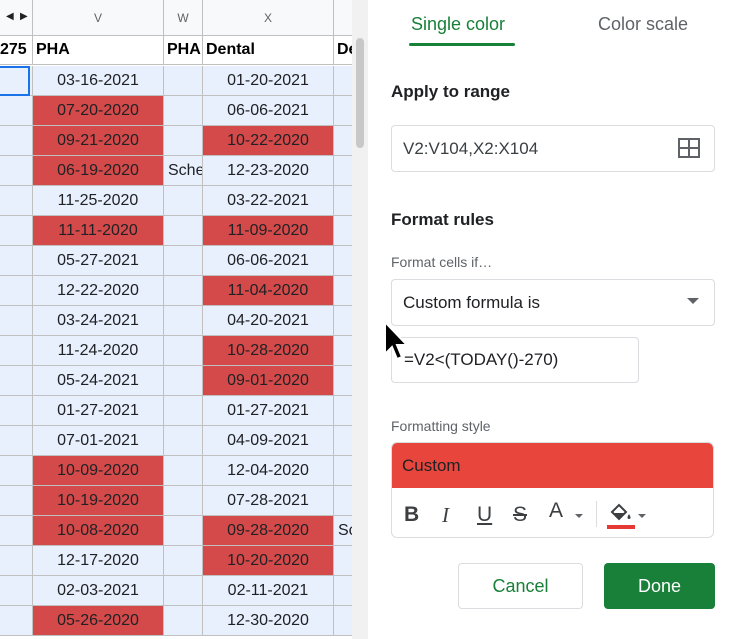  Describe the element at coordinates (268, 321) in the screenshot. I see `cell-x: 04-20-2021` at that location.